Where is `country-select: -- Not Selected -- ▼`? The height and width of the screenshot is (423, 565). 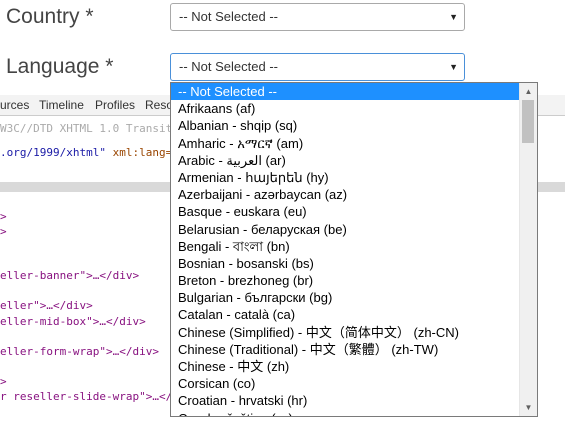
country-select: -- Not Selected -- ▼ is located at coordinates (317, 17).